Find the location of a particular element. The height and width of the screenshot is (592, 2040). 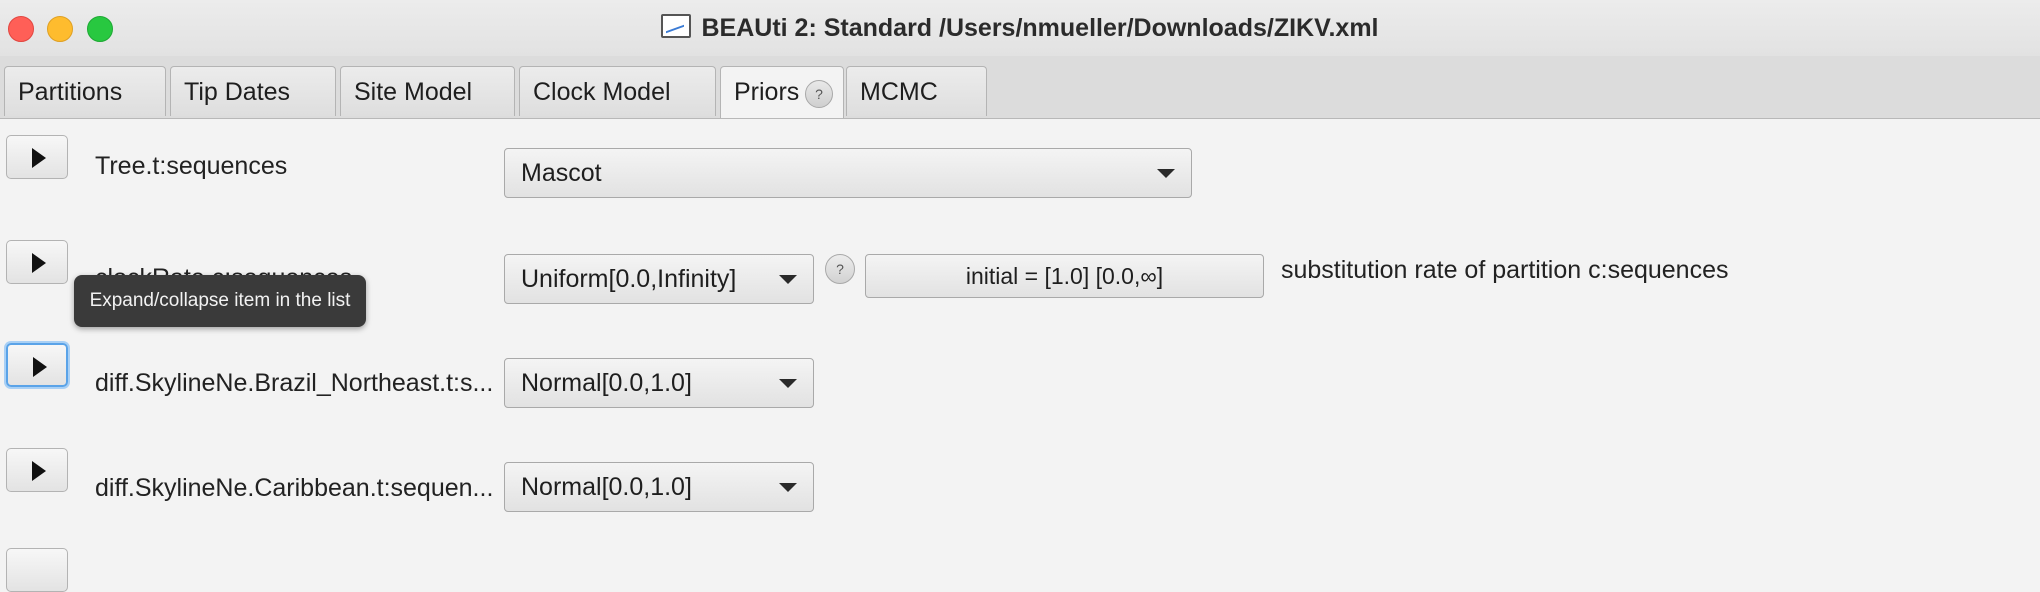

tab-site-model: Site Model is located at coordinates (427, 91).